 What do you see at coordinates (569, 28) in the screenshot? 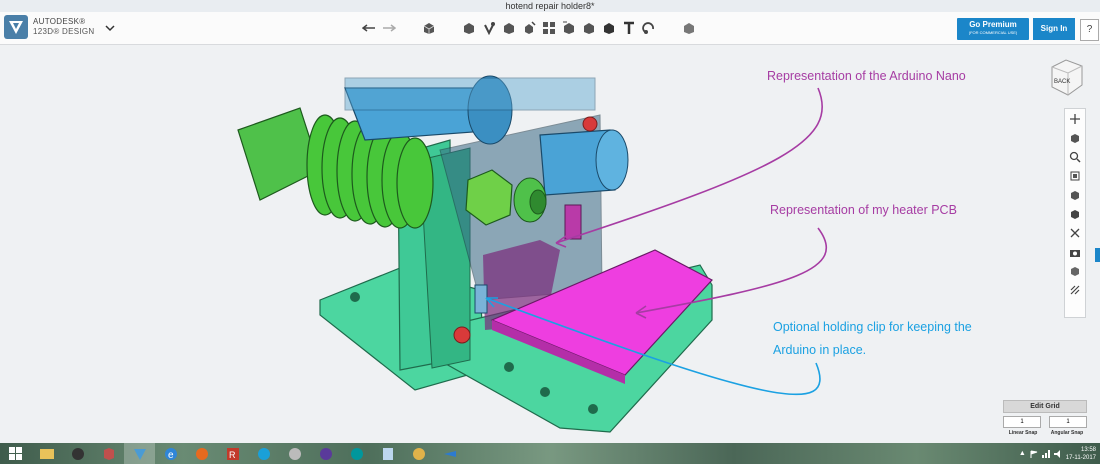
I see `combine-icon` at bounding box center [569, 28].